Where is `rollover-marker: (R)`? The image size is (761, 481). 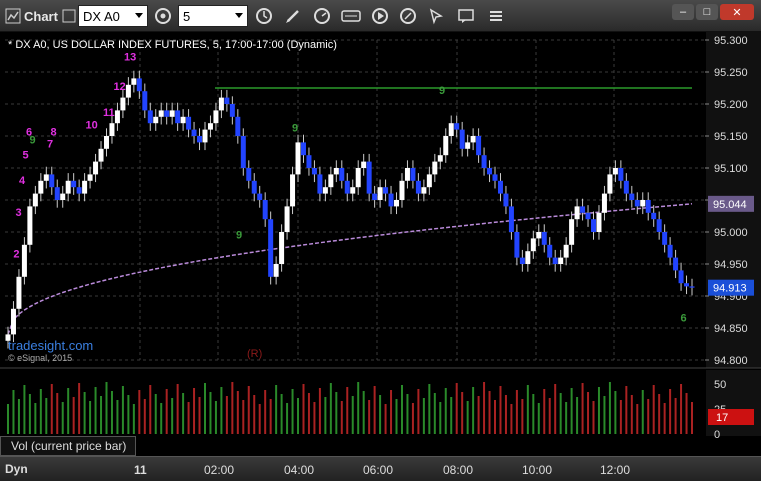
rollover-marker: (R) is located at coordinates (254, 354).